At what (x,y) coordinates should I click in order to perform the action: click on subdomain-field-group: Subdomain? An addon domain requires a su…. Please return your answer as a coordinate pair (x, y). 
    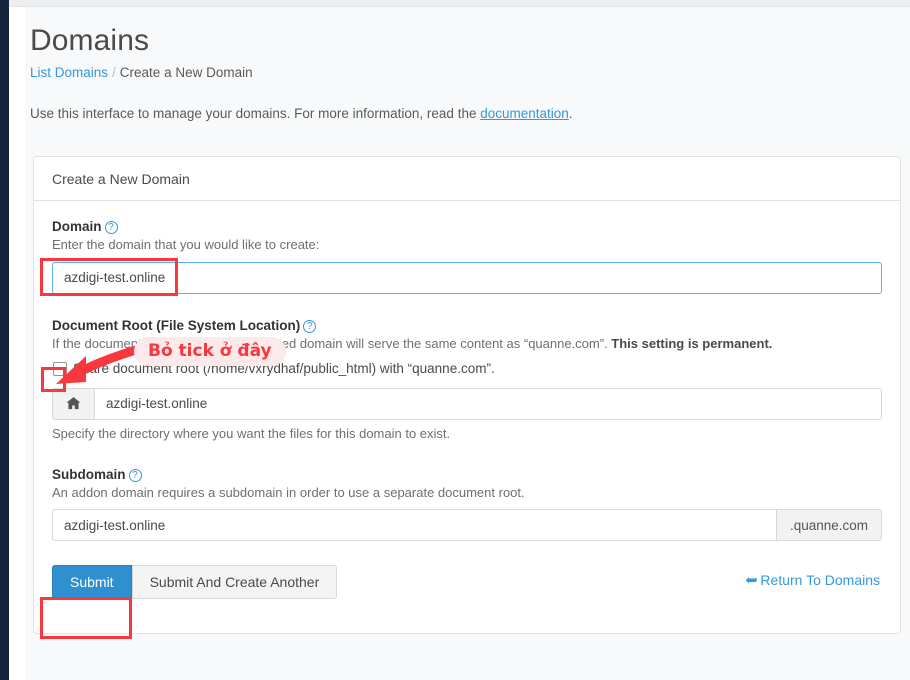
    Looking at the image, I should click on (467, 504).